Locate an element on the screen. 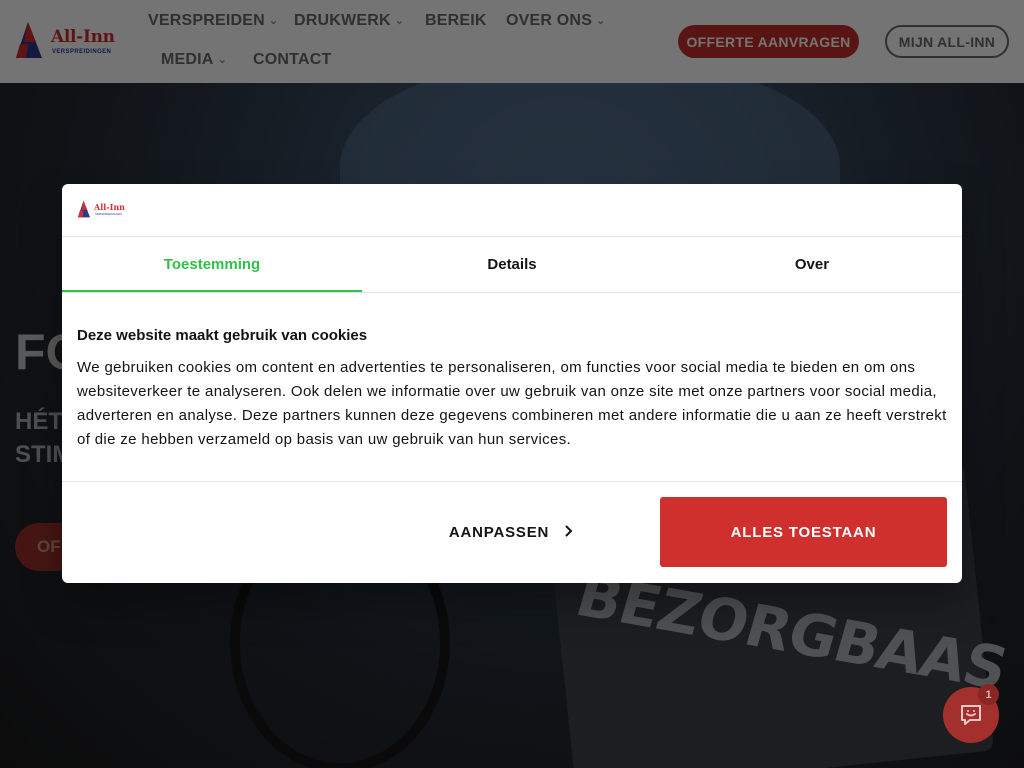 The image size is (1024, 768). accept-all-button: ALLES TOESTAAN is located at coordinates (803, 532).